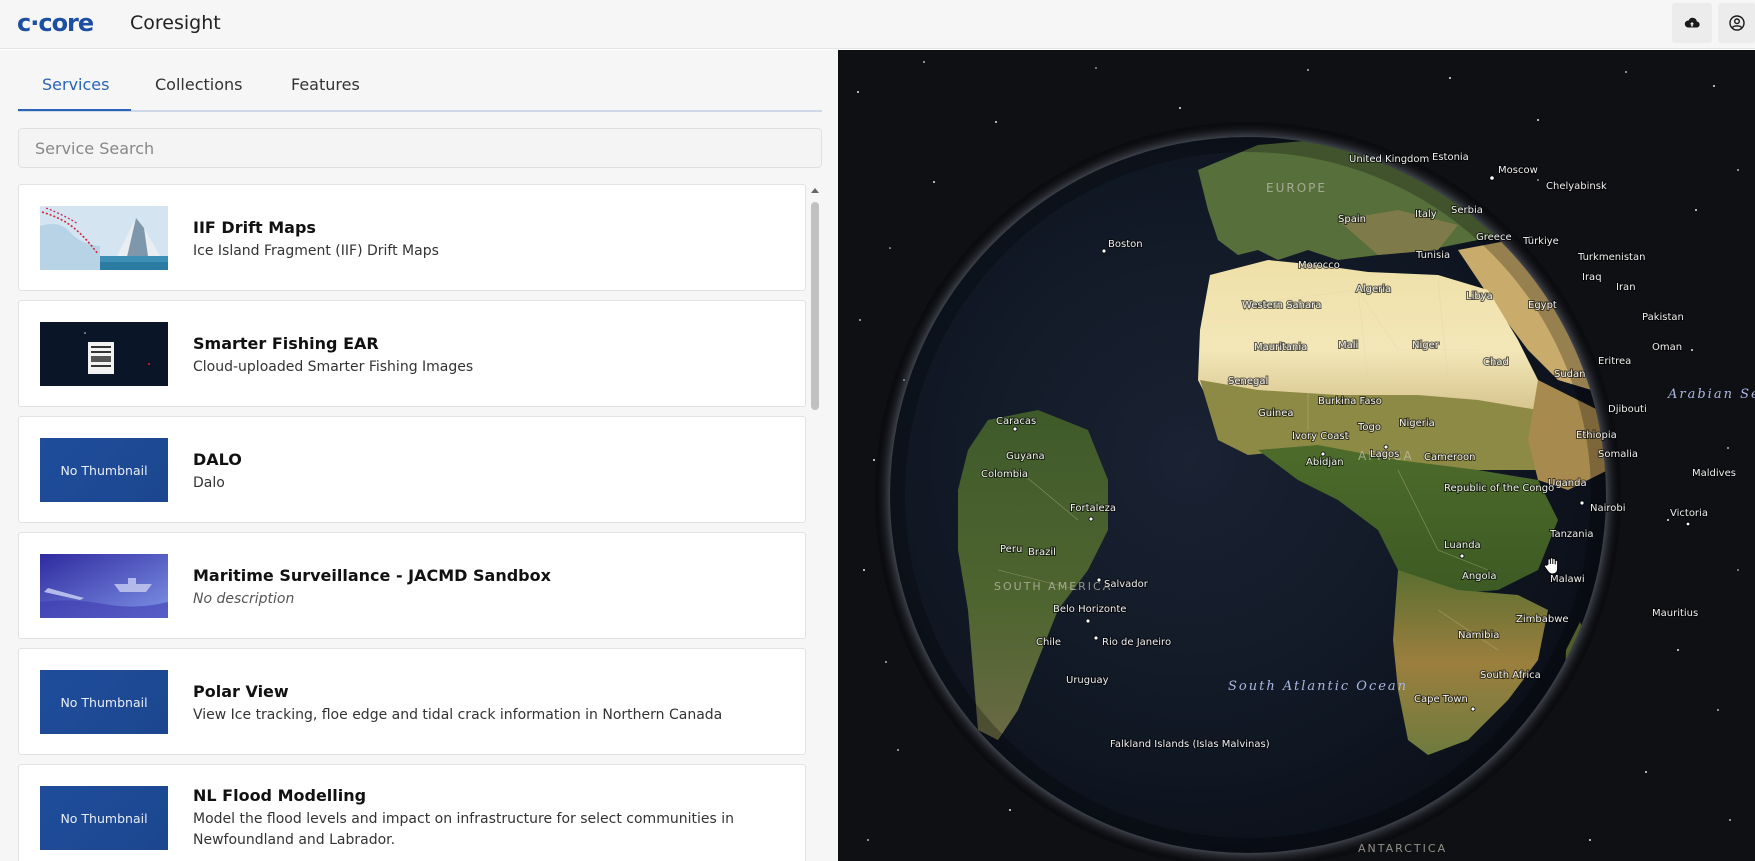  Describe the element at coordinates (74, 110) in the screenshot. I see `active-tab-indicator` at that location.